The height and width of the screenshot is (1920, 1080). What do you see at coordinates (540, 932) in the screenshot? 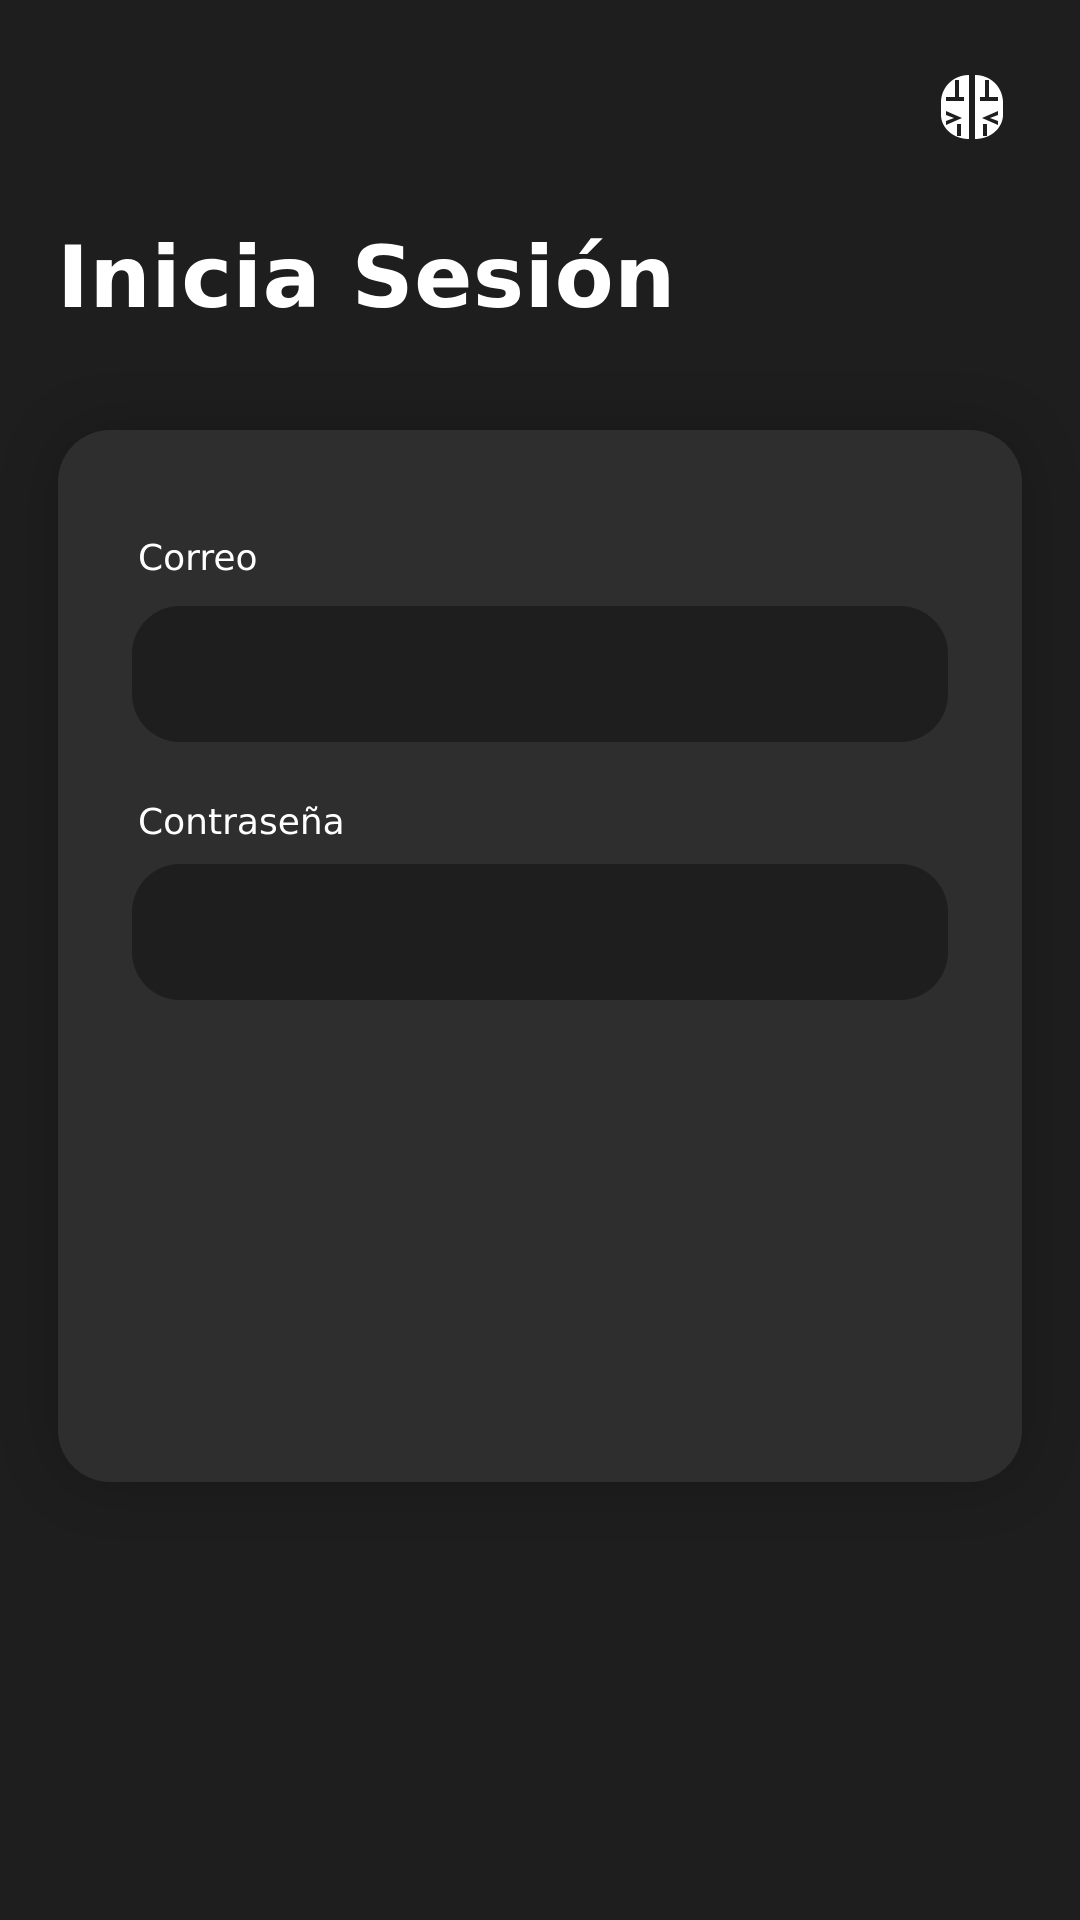
I see `password-field` at bounding box center [540, 932].